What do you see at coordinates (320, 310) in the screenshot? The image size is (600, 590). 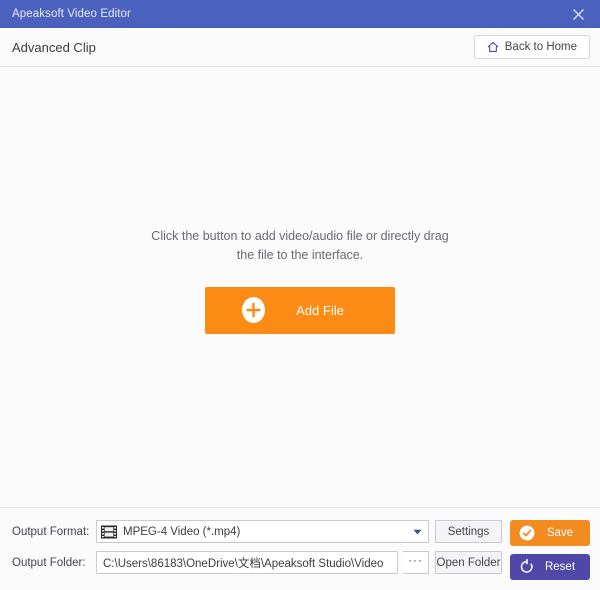 I see `add-file-label: Add File` at bounding box center [320, 310].